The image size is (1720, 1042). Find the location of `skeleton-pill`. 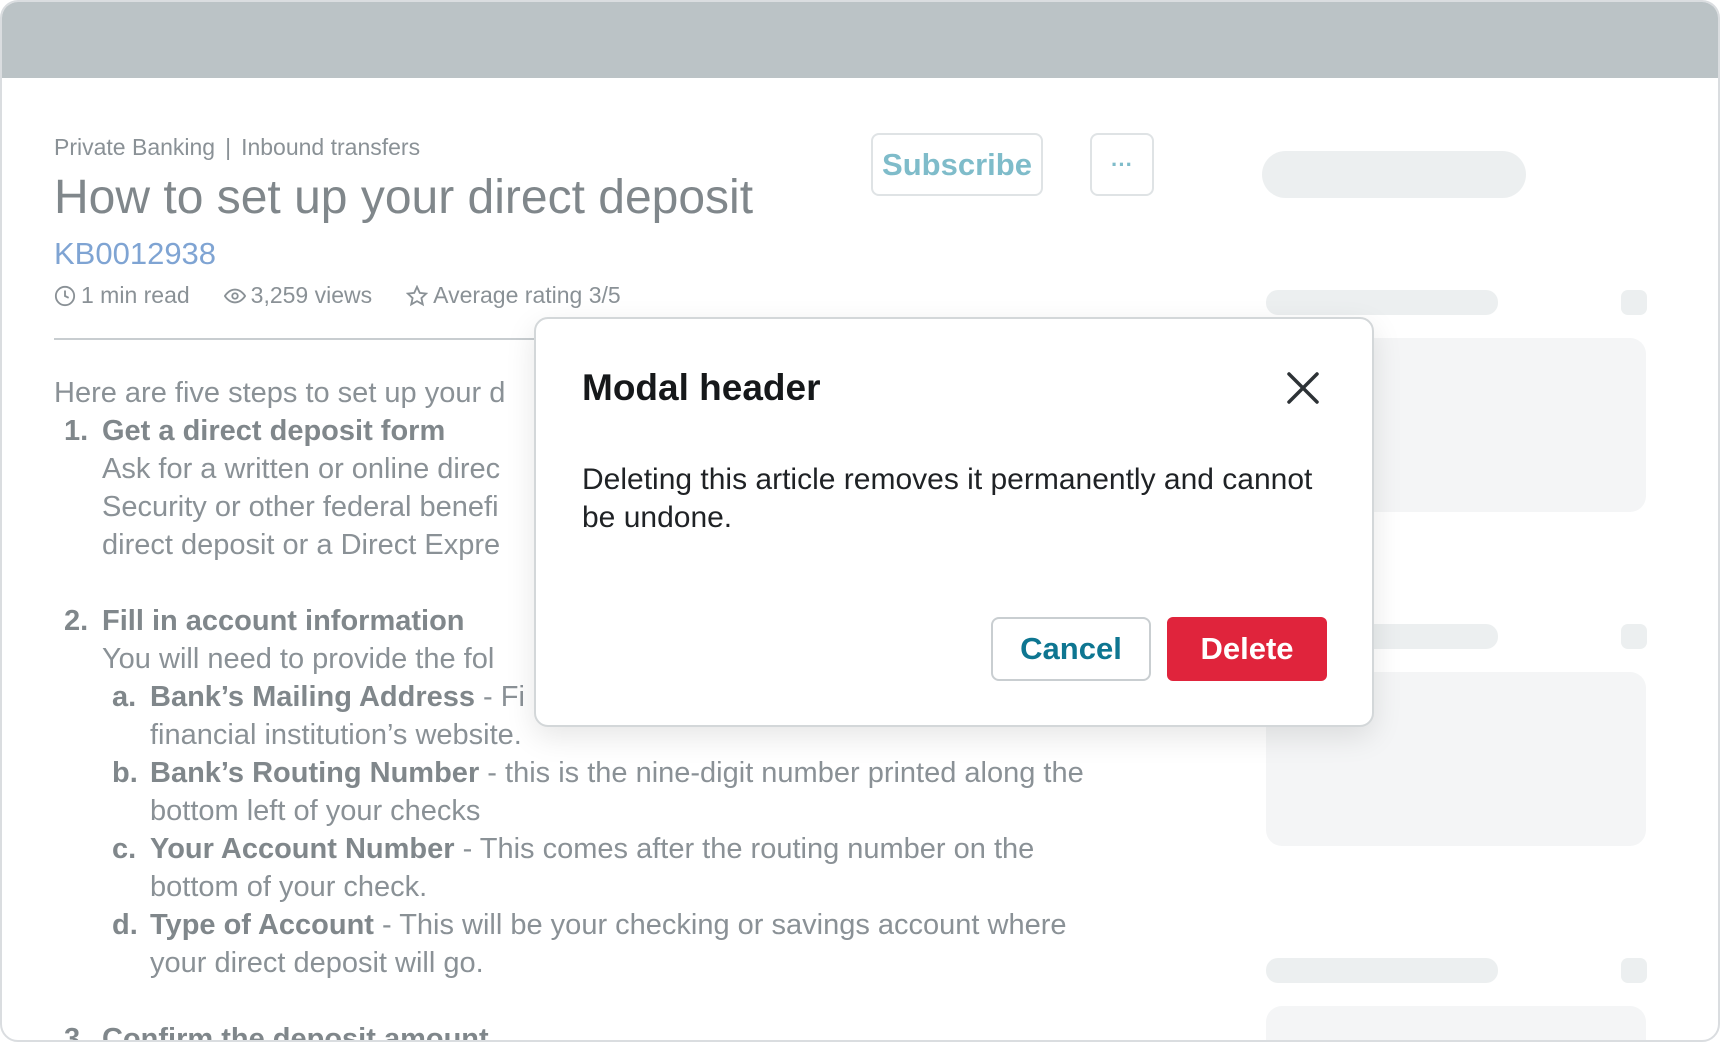

skeleton-pill is located at coordinates (1394, 174).